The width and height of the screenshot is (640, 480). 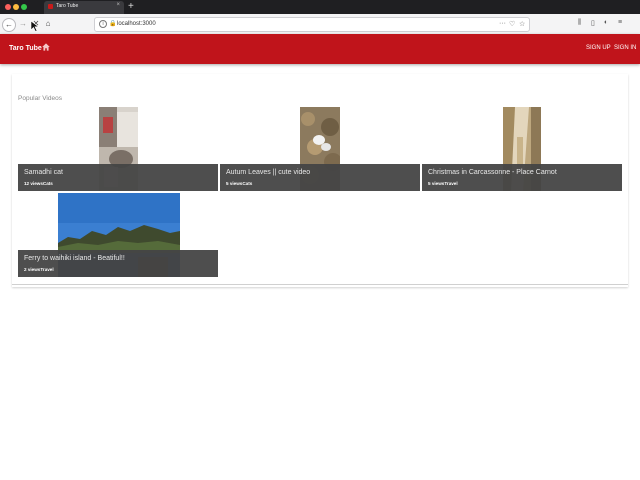 I want to click on bookmark-star-icon: ☆, so click(x=522, y=24).